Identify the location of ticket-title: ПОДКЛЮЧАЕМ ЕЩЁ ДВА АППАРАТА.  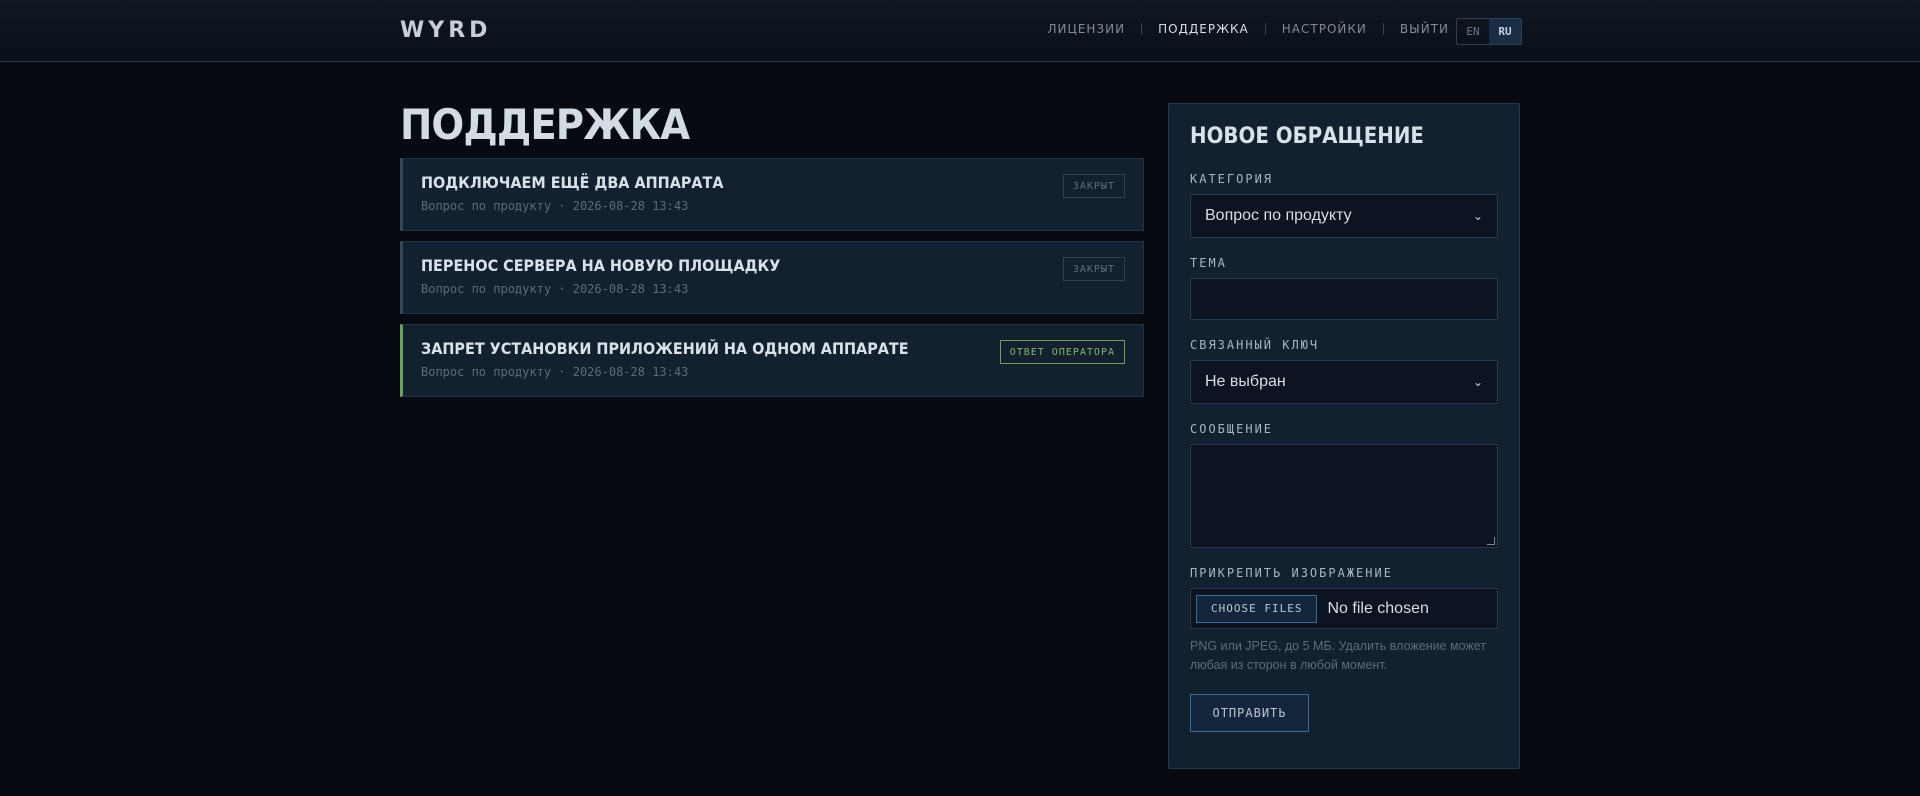
(572, 182).